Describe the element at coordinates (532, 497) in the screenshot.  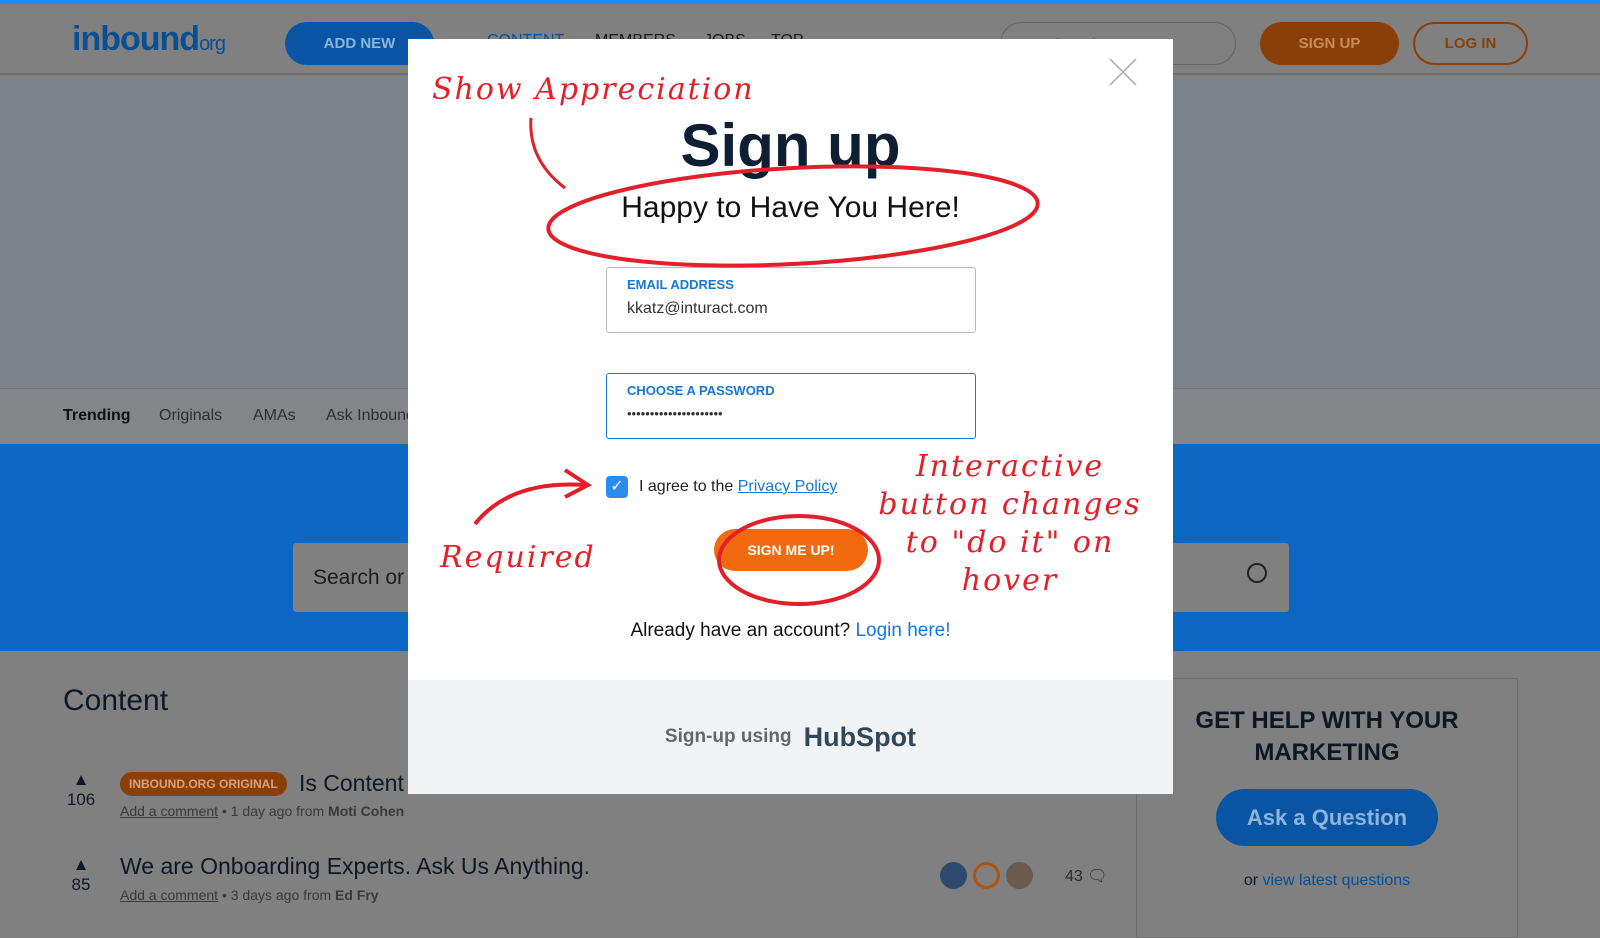
I see `annotation-arrow-required` at that location.